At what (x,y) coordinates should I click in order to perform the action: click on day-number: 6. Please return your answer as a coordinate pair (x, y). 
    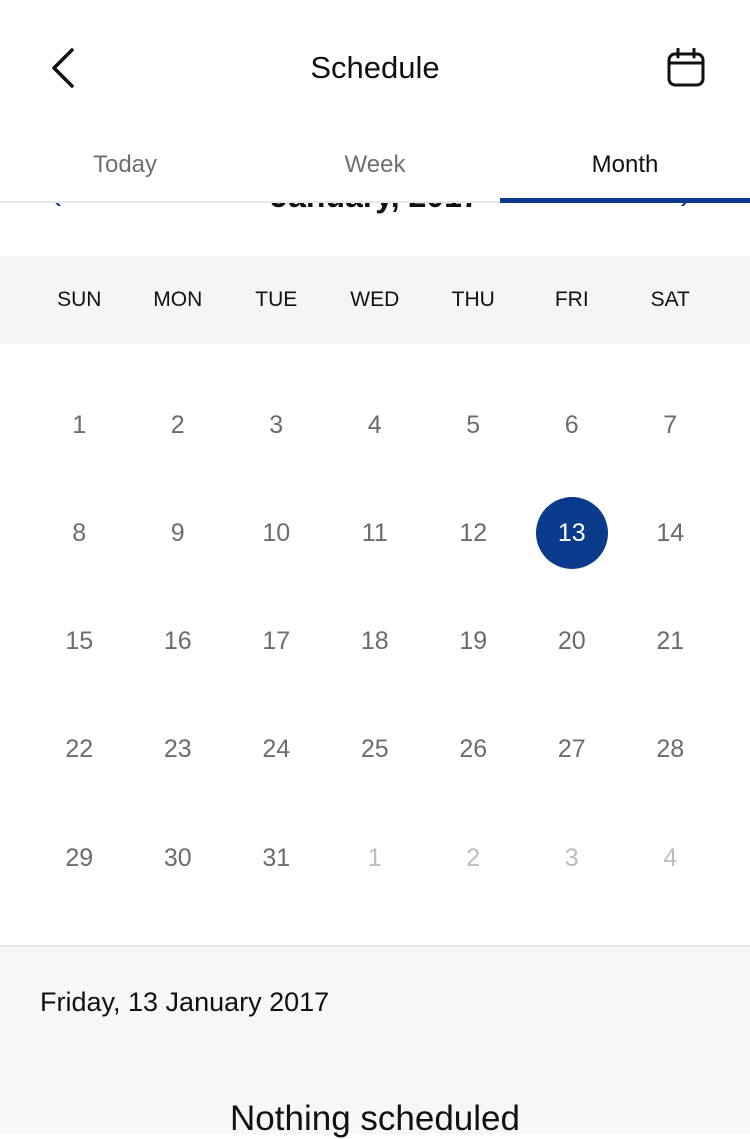
    Looking at the image, I should click on (571, 424).